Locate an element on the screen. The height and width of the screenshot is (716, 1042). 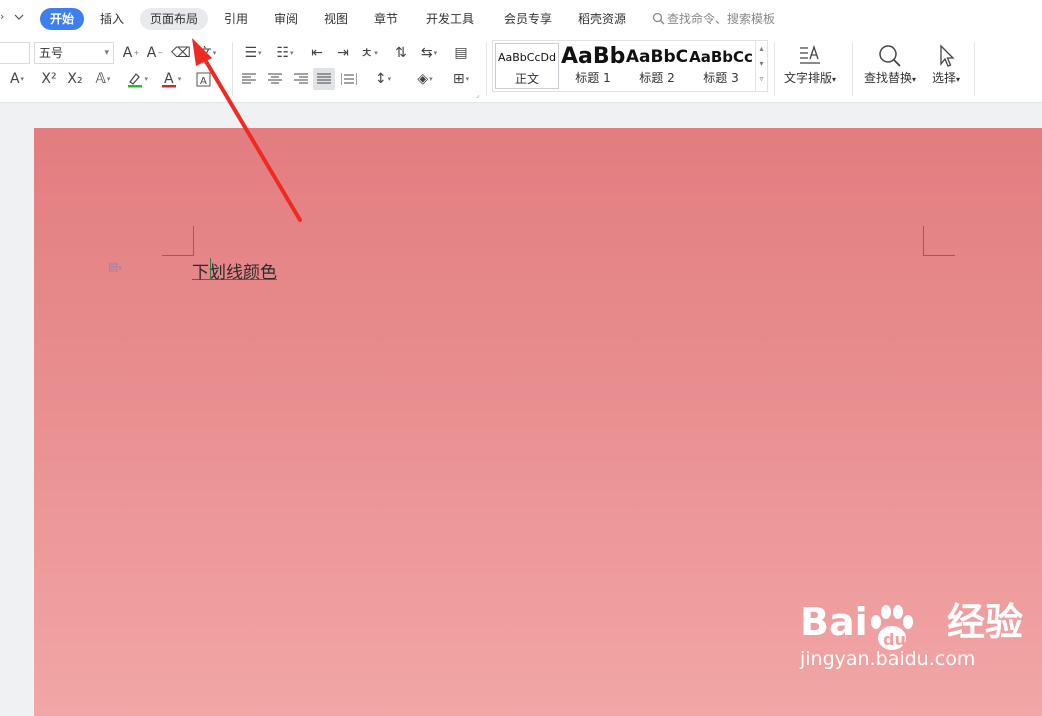
decrease-indent-icon: ⇤ is located at coordinates (317, 53).